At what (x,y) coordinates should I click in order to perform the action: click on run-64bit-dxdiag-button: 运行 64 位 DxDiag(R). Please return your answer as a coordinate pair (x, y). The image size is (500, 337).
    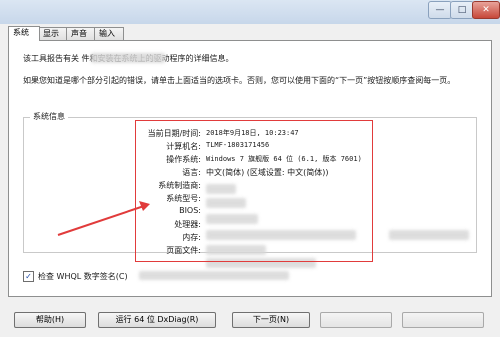
    Looking at the image, I should click on (157, 320).